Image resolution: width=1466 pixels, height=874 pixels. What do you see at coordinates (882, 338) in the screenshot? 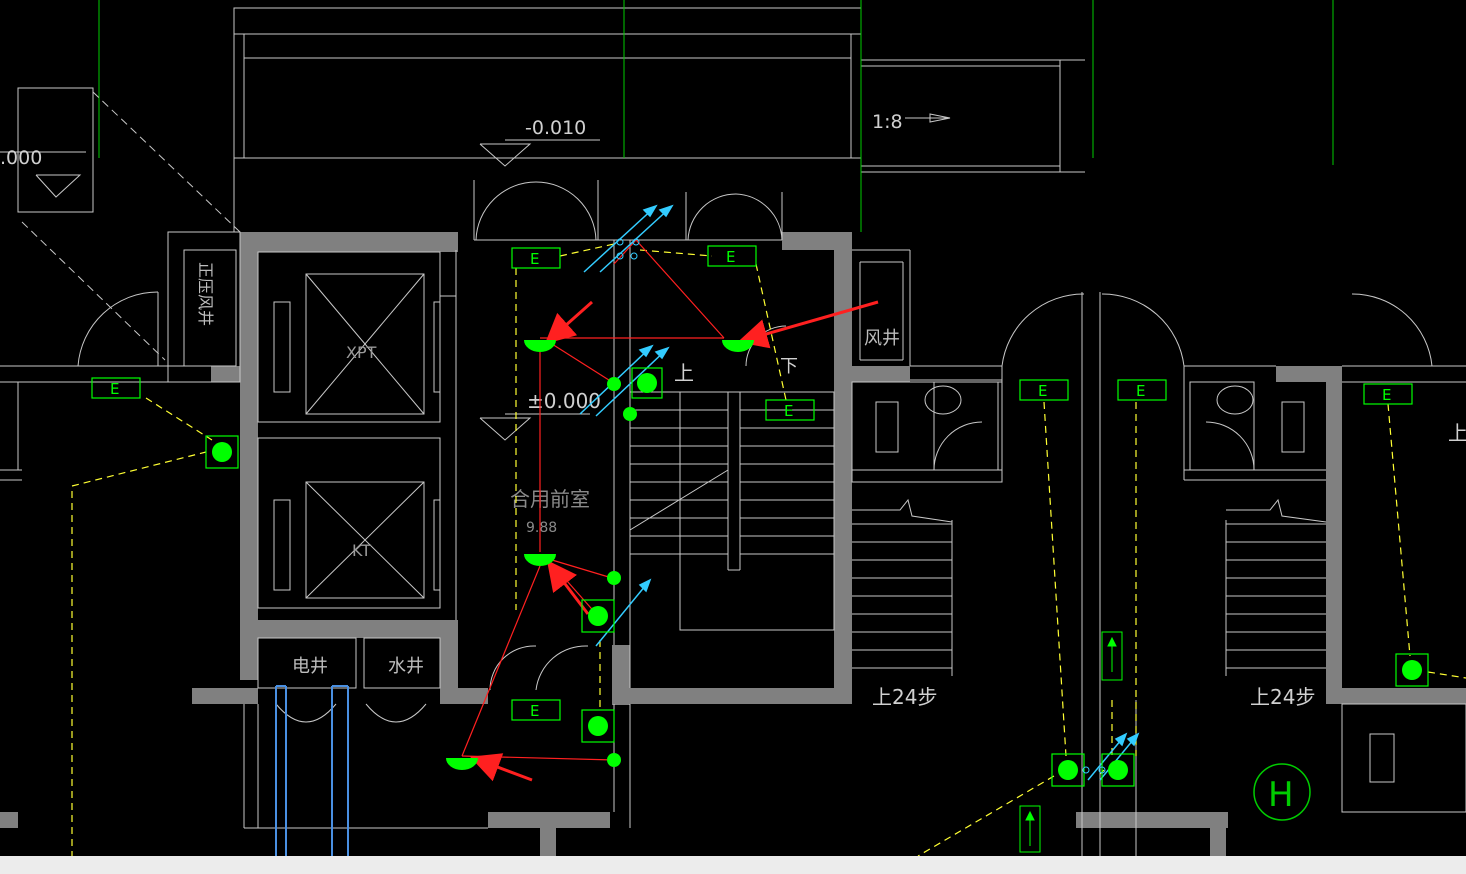
I see `vent-shaft-label: 风井` at bounding box center [882, 338].